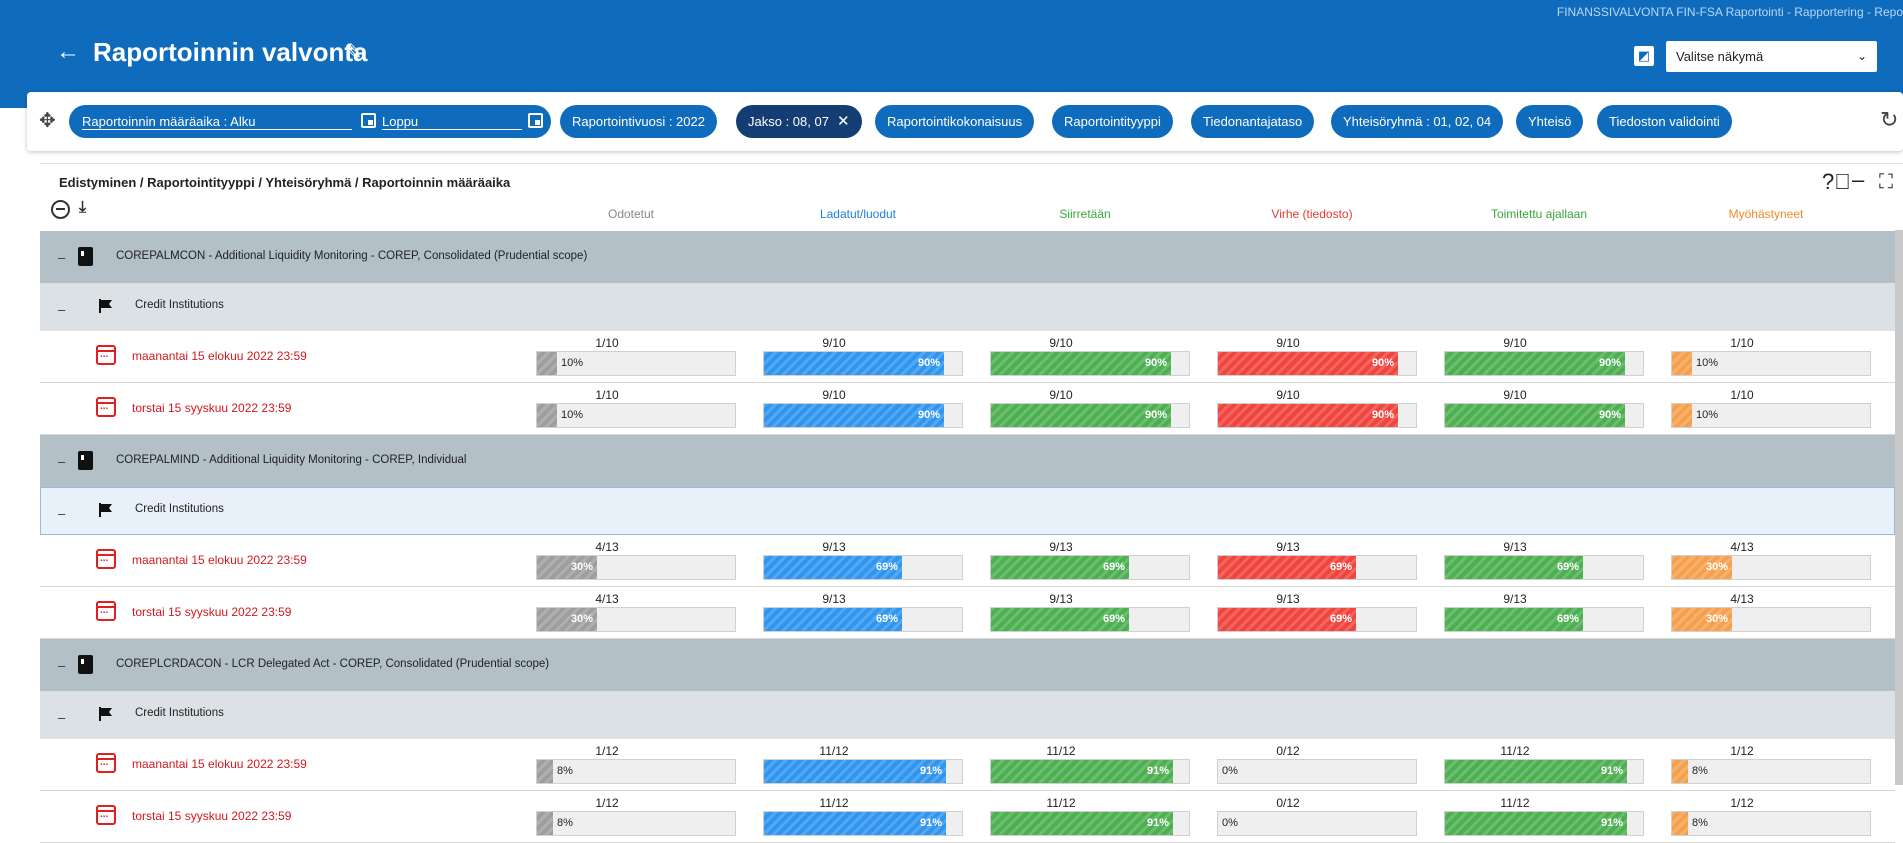 The image size is (1903, 843). Describe the element at coordinates (219, 356) in the screenshot. I see `deadline-date: maanantai 15 elokuu 2022 23:59` at that location.